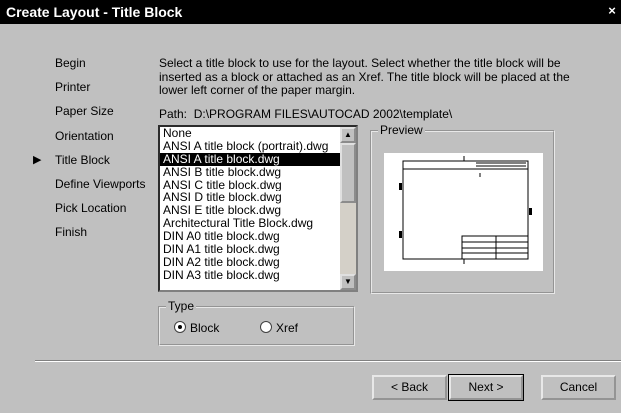  I want to click on radio-empty-icon, so click(266, 327).